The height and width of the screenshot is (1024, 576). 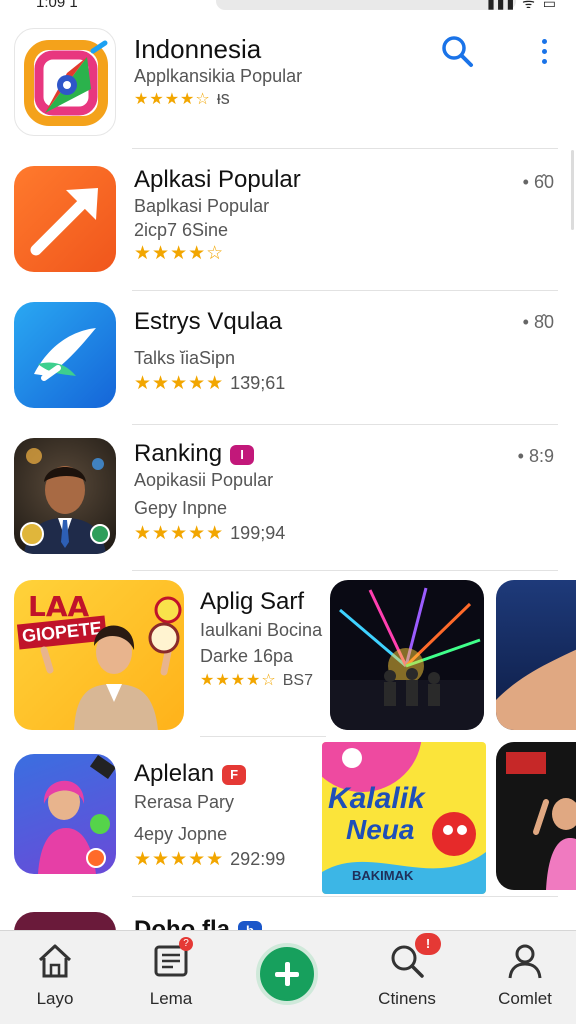 I want to click on app-row-1: Indonnesia Applkansikia Popular ★★★★☆ ᵻs, so click(x=288, y=88).